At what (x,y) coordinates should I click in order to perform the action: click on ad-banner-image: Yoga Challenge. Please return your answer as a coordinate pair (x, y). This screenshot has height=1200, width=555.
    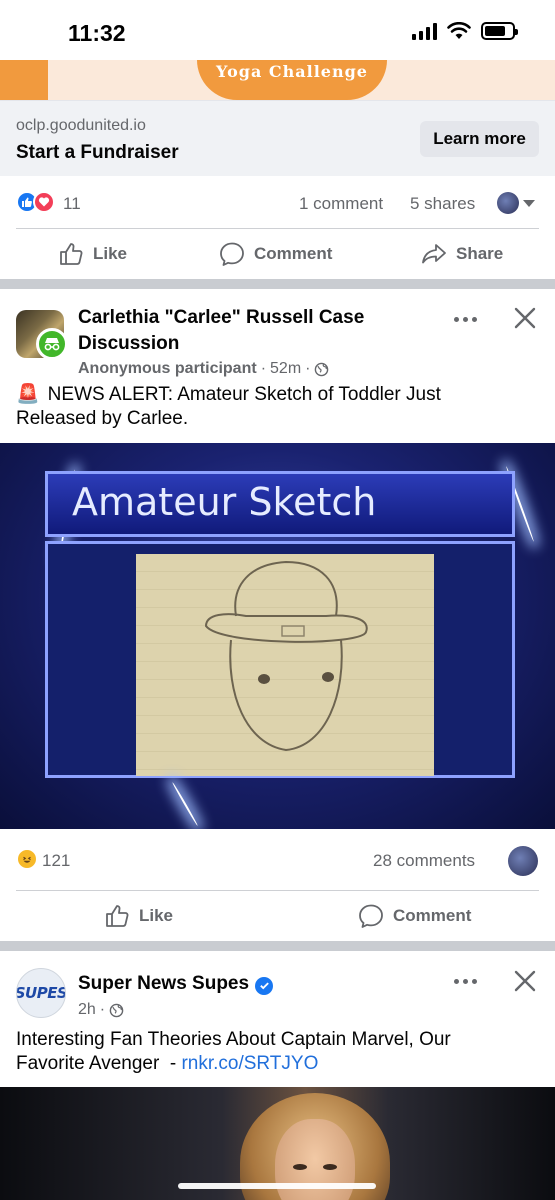
    Looking at the image, I should click on (277, 80).